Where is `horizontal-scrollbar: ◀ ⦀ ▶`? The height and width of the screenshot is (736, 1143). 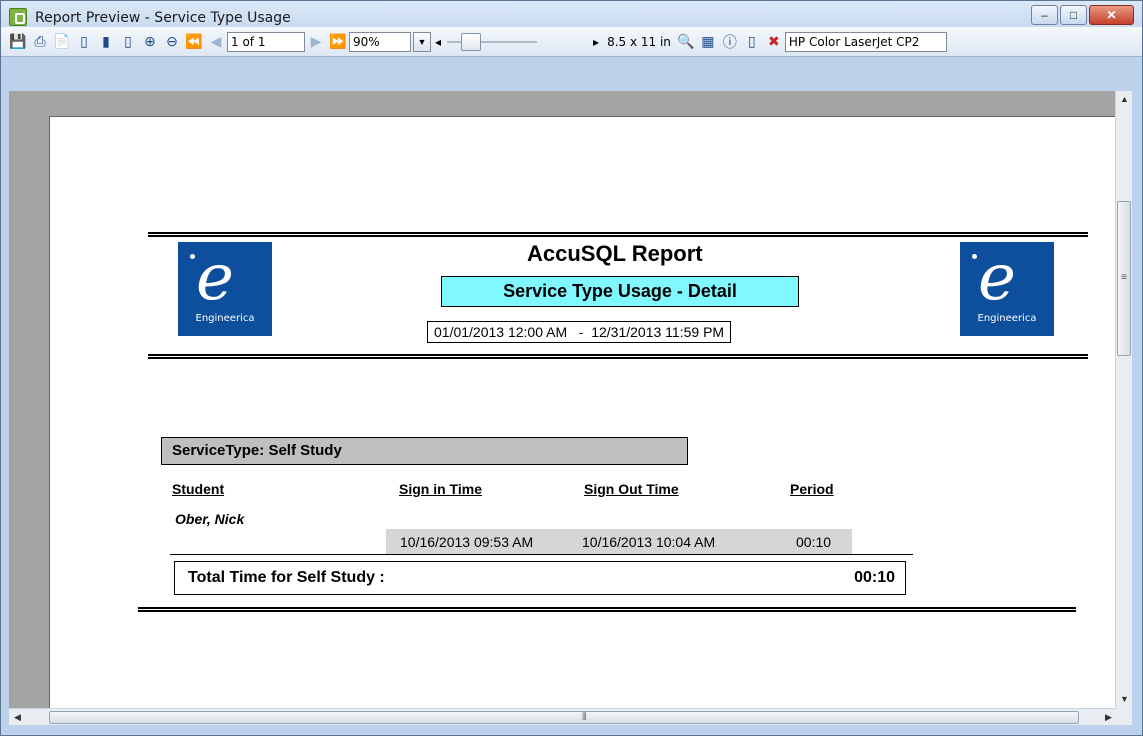 horizontal-scrollbar: ◀ ⦀ ▶ is located at coordinates (563, 716).